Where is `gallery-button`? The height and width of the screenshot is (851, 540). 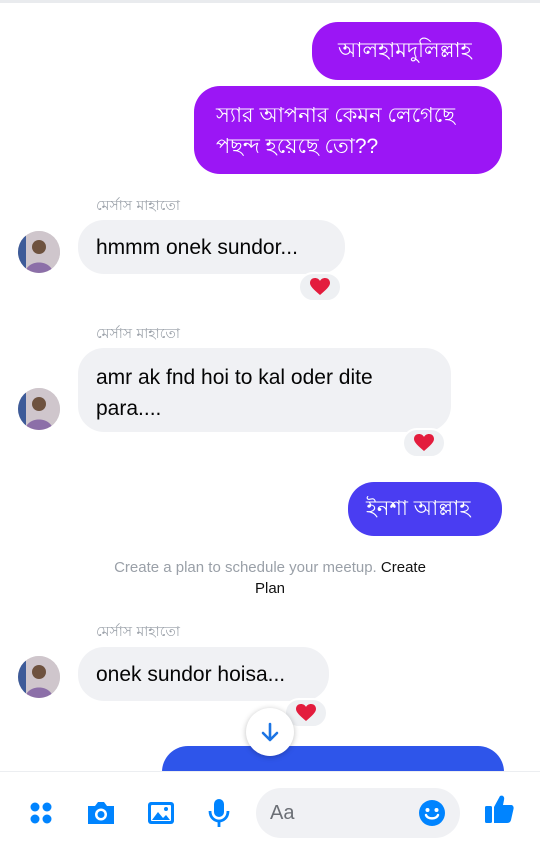
gallery-button is located at coordinates (161, 813).